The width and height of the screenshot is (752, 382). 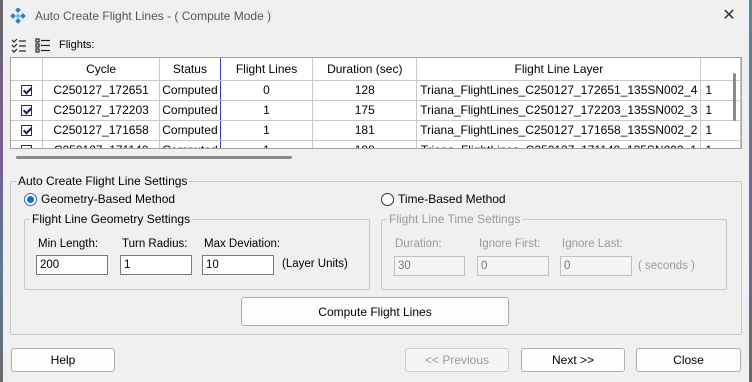 What do you see at coordinates (238, 265) in the screenshot?
I see `max-deviation-field` at bounding box center [238, 265].